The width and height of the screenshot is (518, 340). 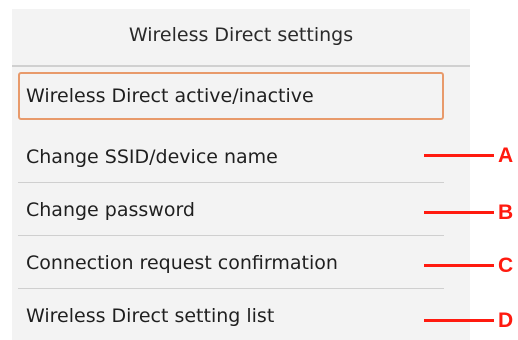 I want to click on callout-label-b: B, so click(x=506, y=212).